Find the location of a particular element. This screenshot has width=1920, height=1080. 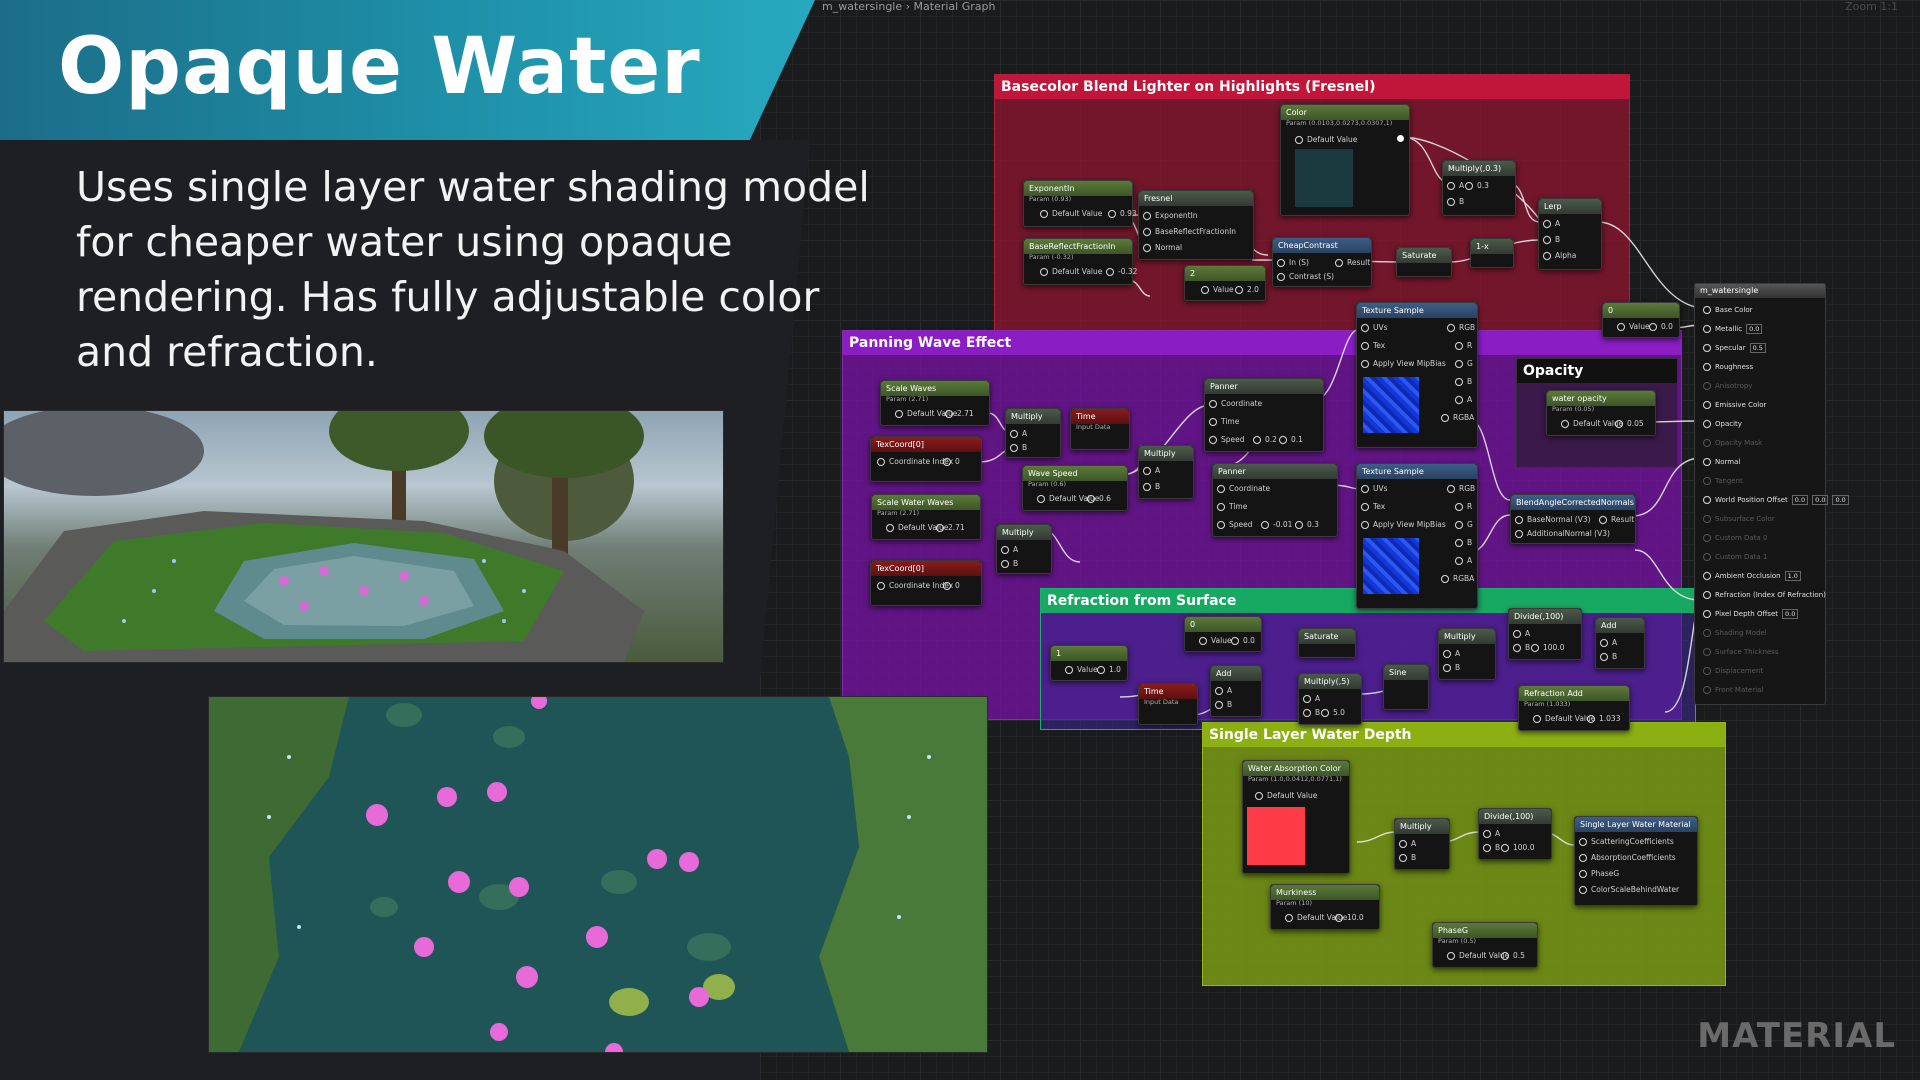

node-saturate-1: Saturate is located at coordinates (1424, 262).